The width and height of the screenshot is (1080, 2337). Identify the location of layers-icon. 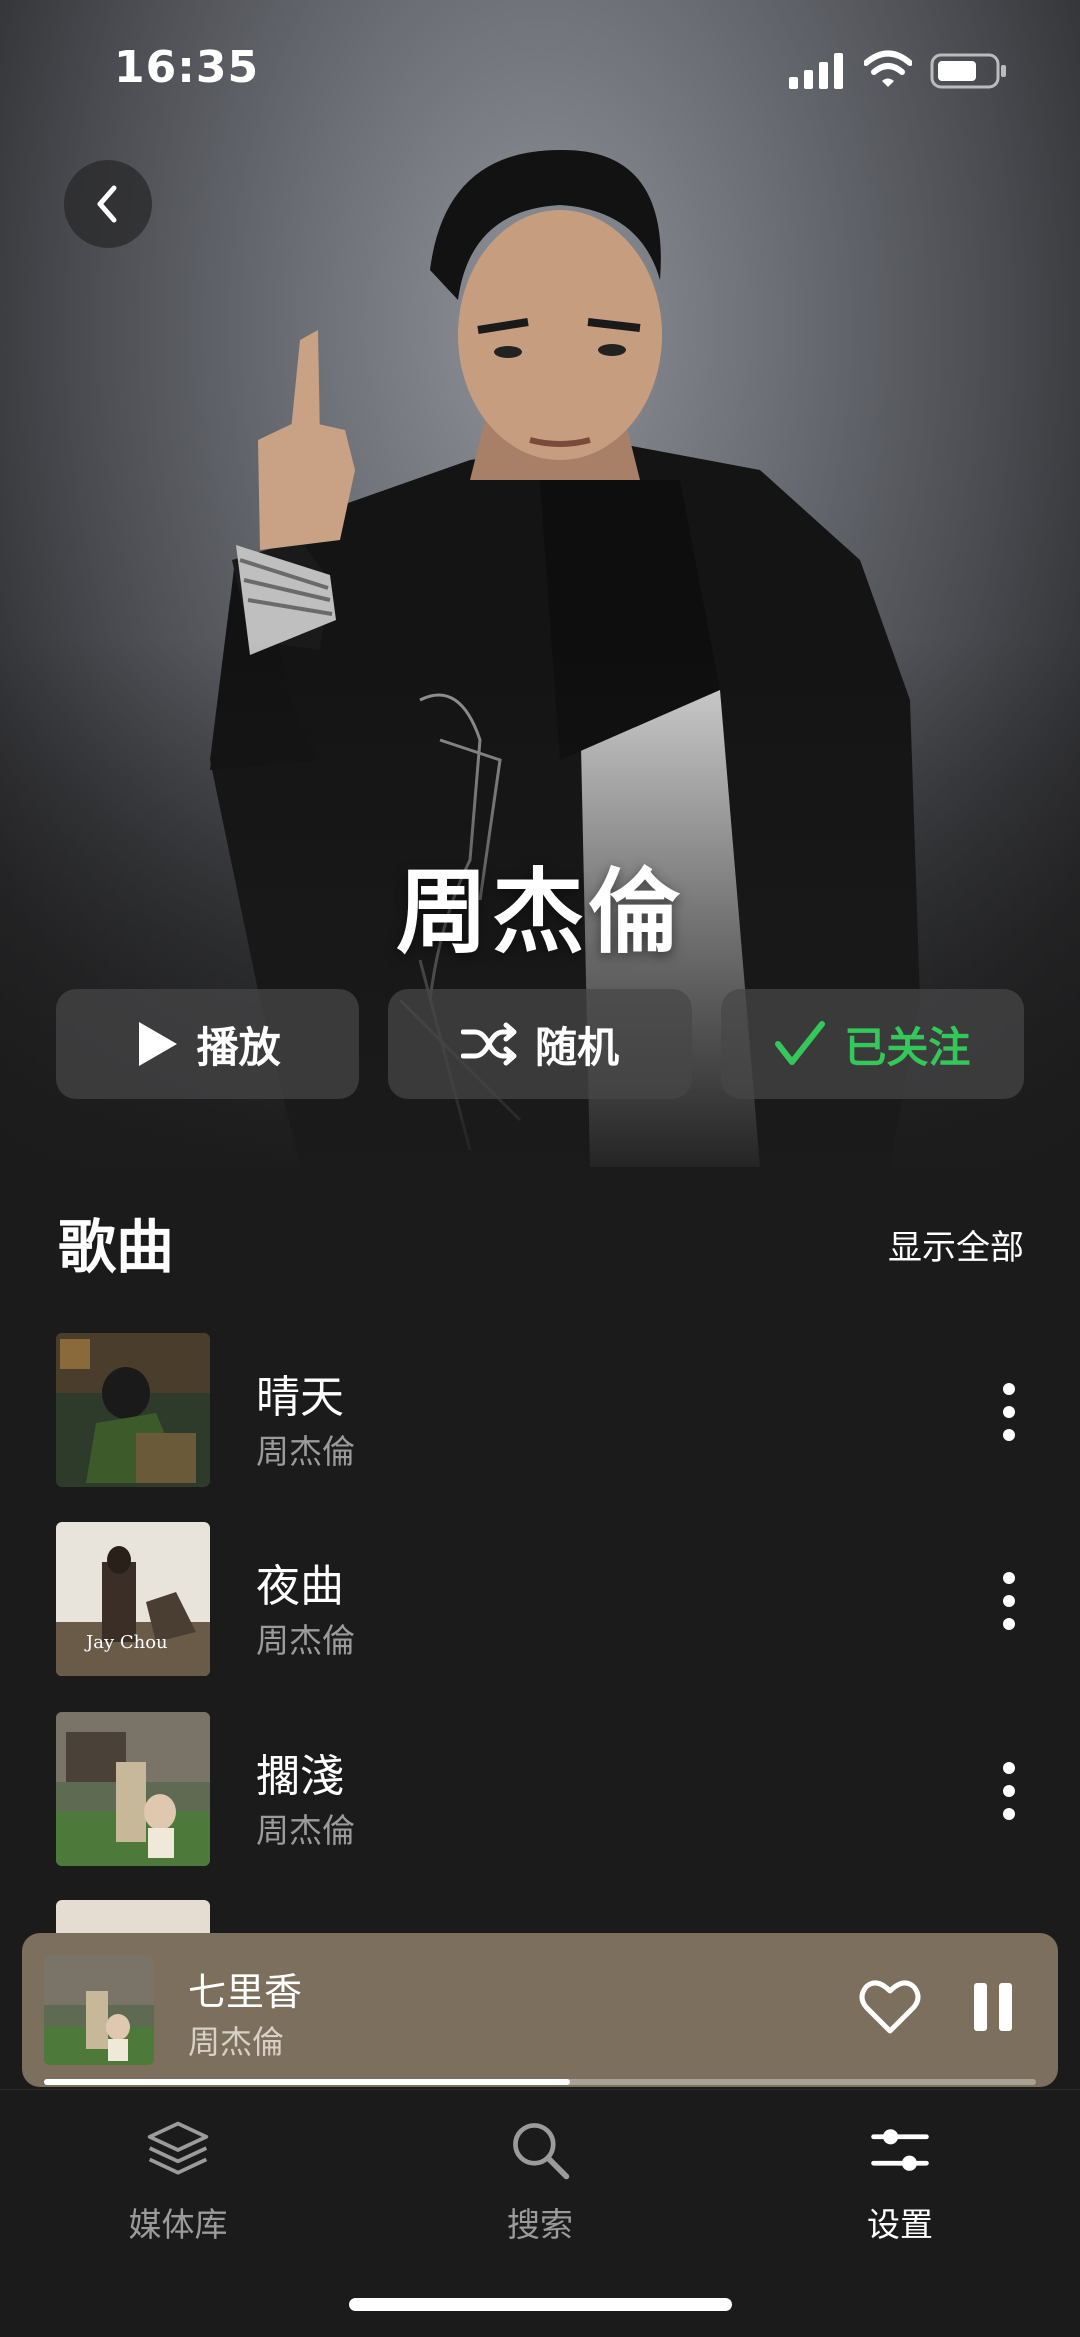
(178, 2148).